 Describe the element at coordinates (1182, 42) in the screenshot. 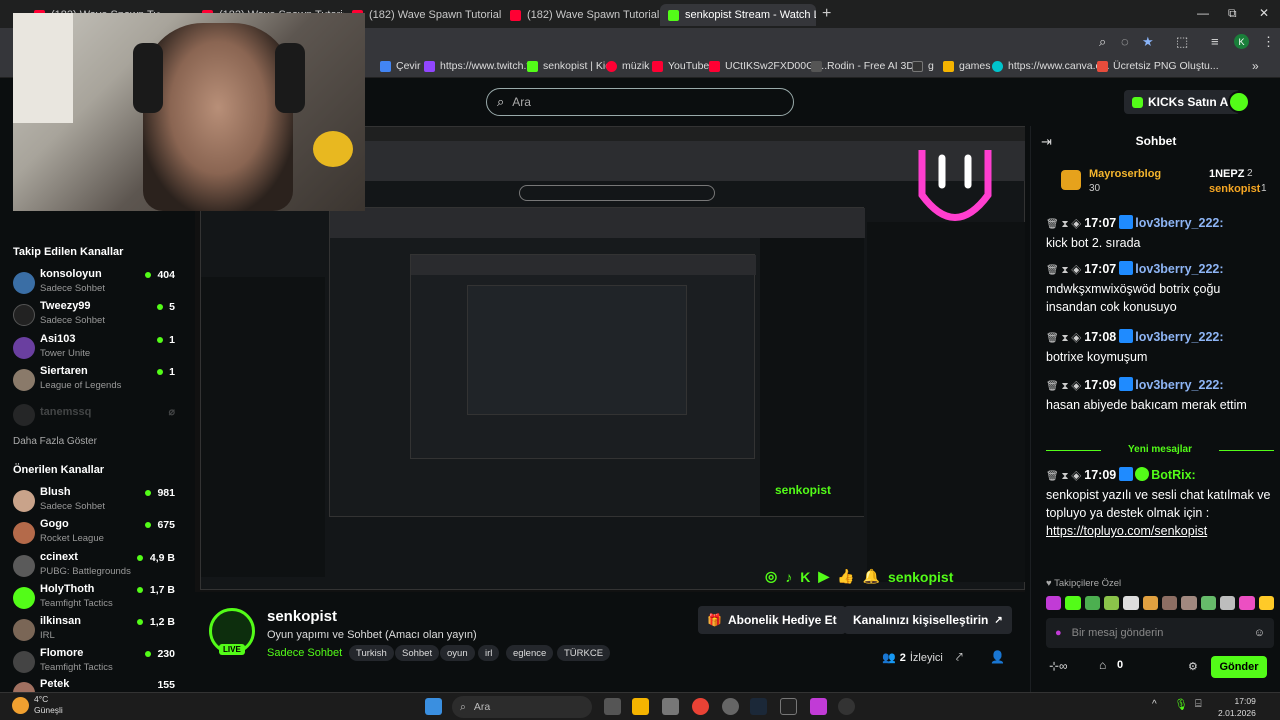

I see `extensions-icon: ⬚` at that location.